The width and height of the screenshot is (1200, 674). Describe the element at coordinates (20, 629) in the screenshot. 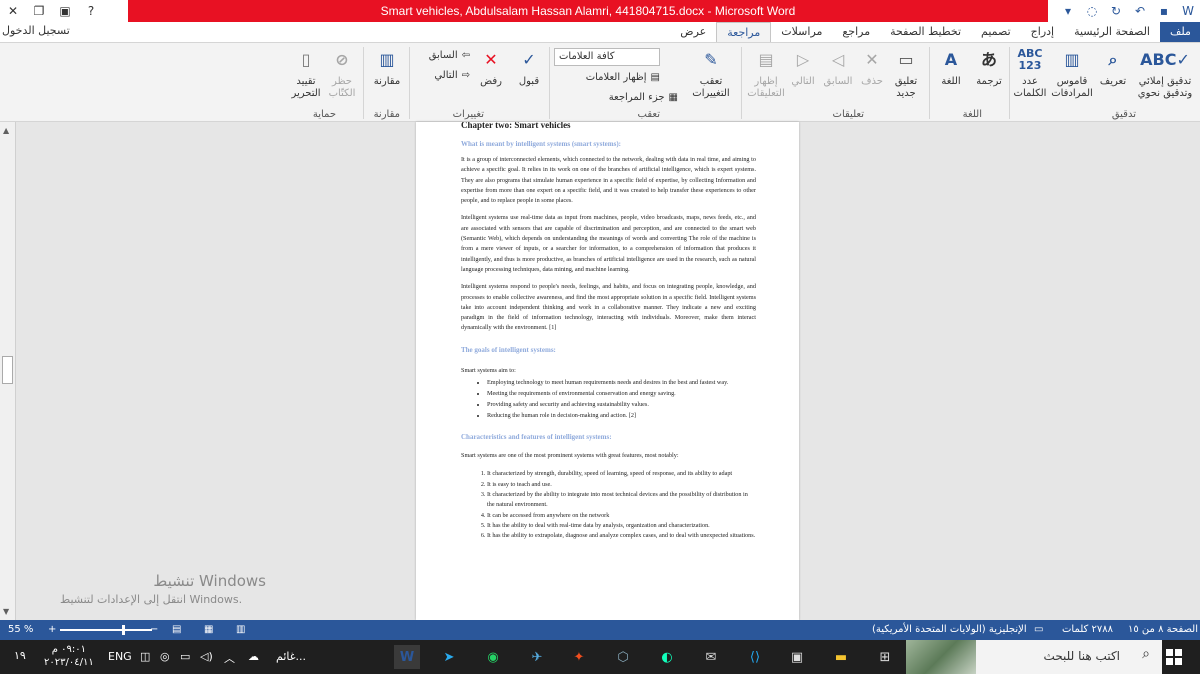

I see `zoom-level: 55 %` at that location.